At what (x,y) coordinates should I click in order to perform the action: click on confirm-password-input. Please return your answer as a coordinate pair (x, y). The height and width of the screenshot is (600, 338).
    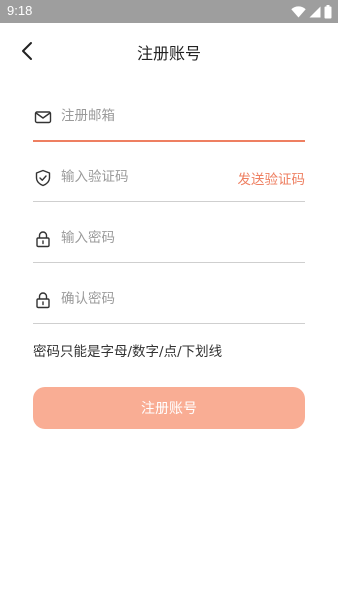
    Looking at the image, I should click on (146, 299).